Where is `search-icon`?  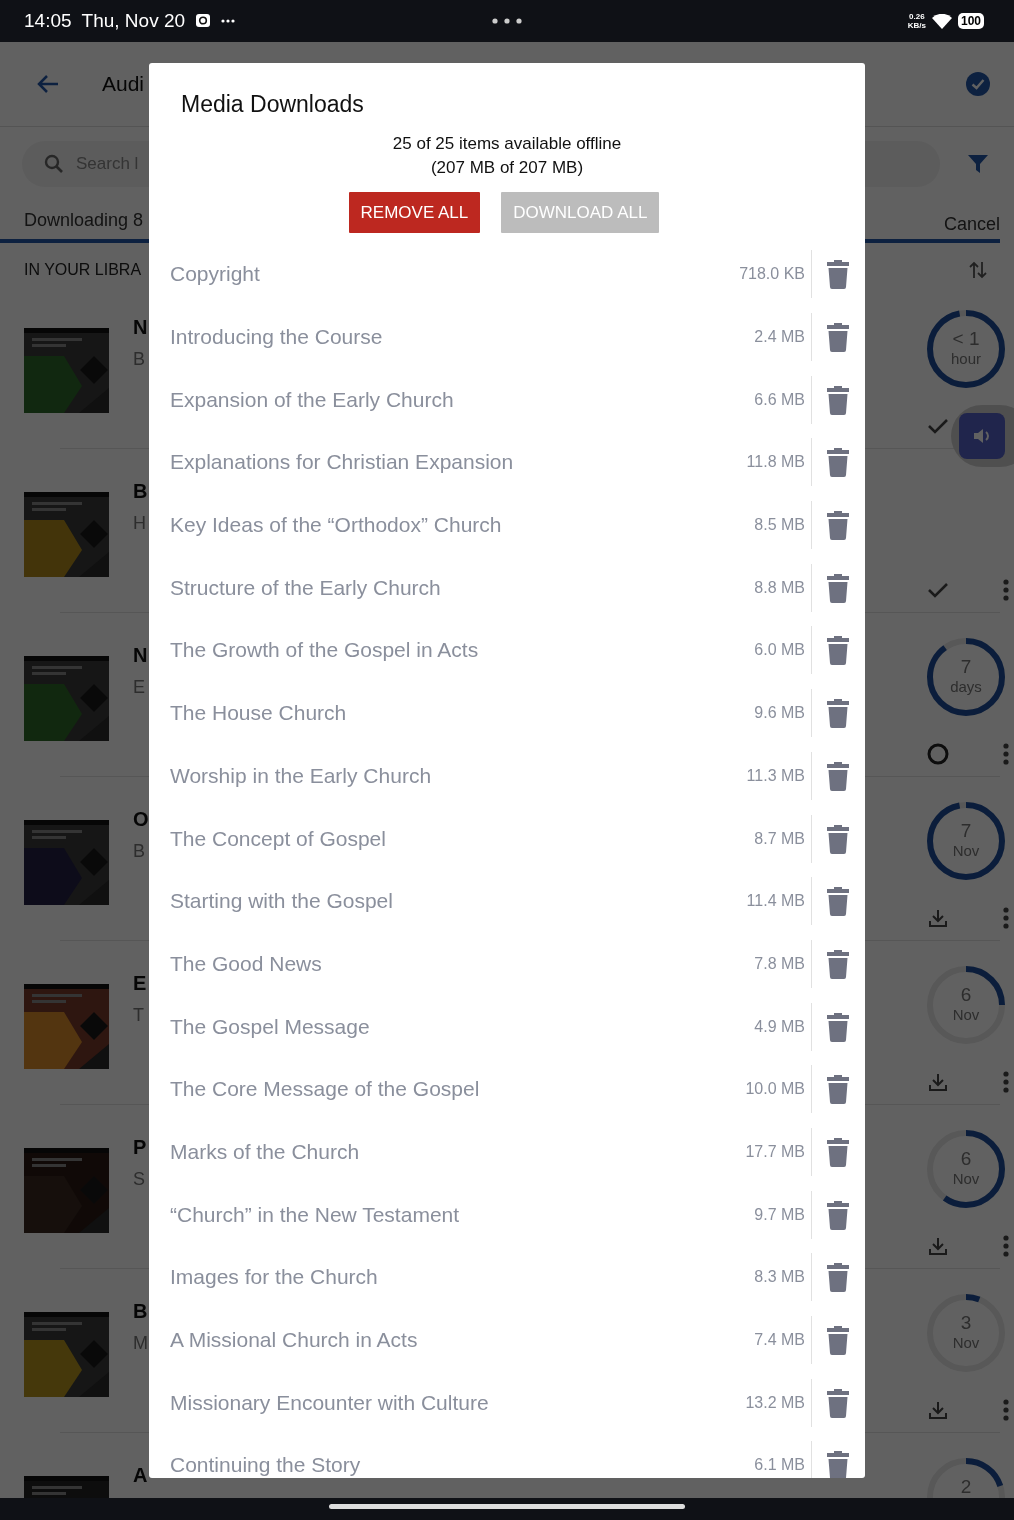
search-icon is located at coordinates (54, 164).